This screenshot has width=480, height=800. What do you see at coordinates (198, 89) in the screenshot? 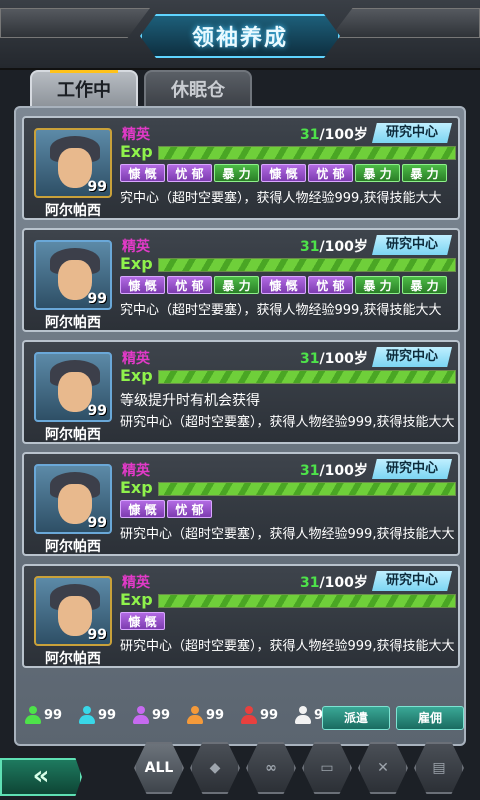
I see `tab-sleep-pod: 休眠仓` at bounding box center [198, 89].